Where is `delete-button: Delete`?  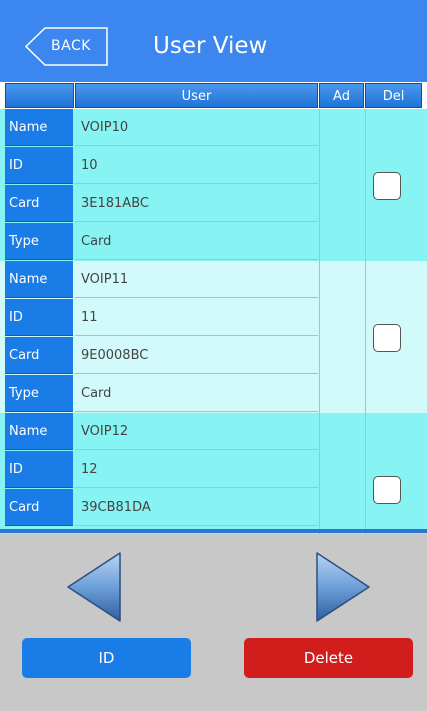 delete-button: Delete is located at coordinates (328, 658).